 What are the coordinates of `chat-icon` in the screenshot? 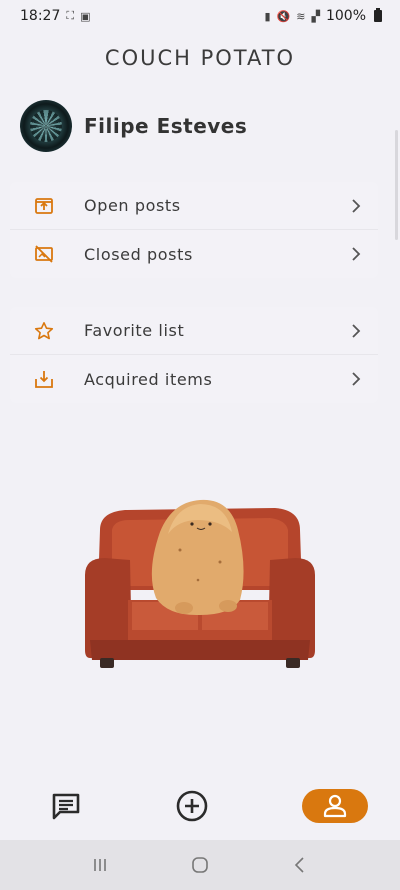 It's located at (66, 806).